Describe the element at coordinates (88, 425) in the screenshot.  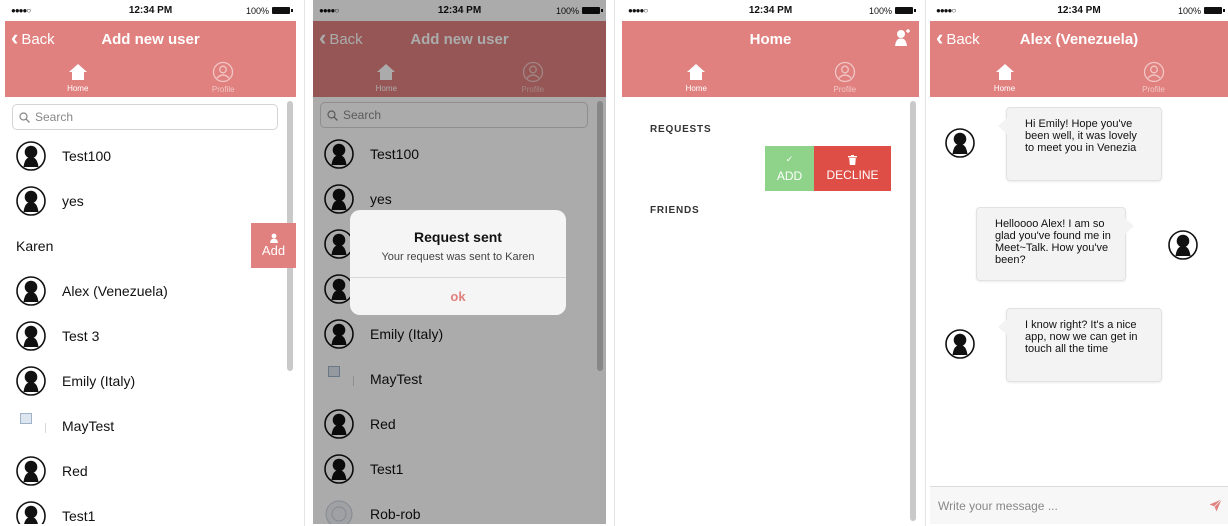
I see `user-name: MayTest` at that location.